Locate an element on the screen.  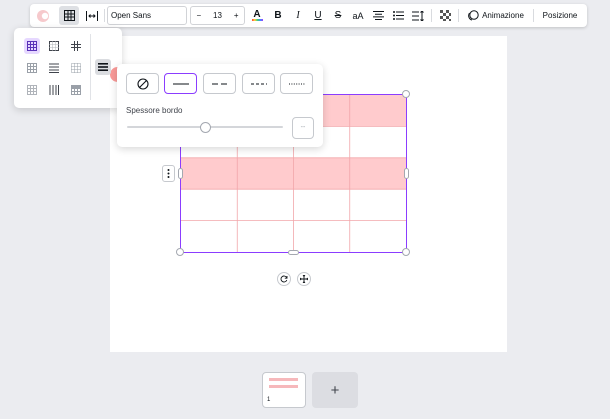
table-icon is located at coordinates (69, 15).